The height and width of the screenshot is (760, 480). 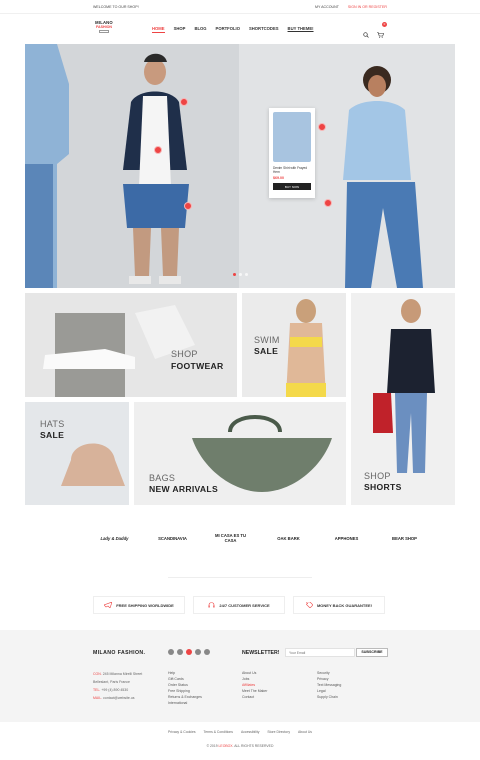 I want to click on footer-link: Supply Chain, so click(x=329, y=697).